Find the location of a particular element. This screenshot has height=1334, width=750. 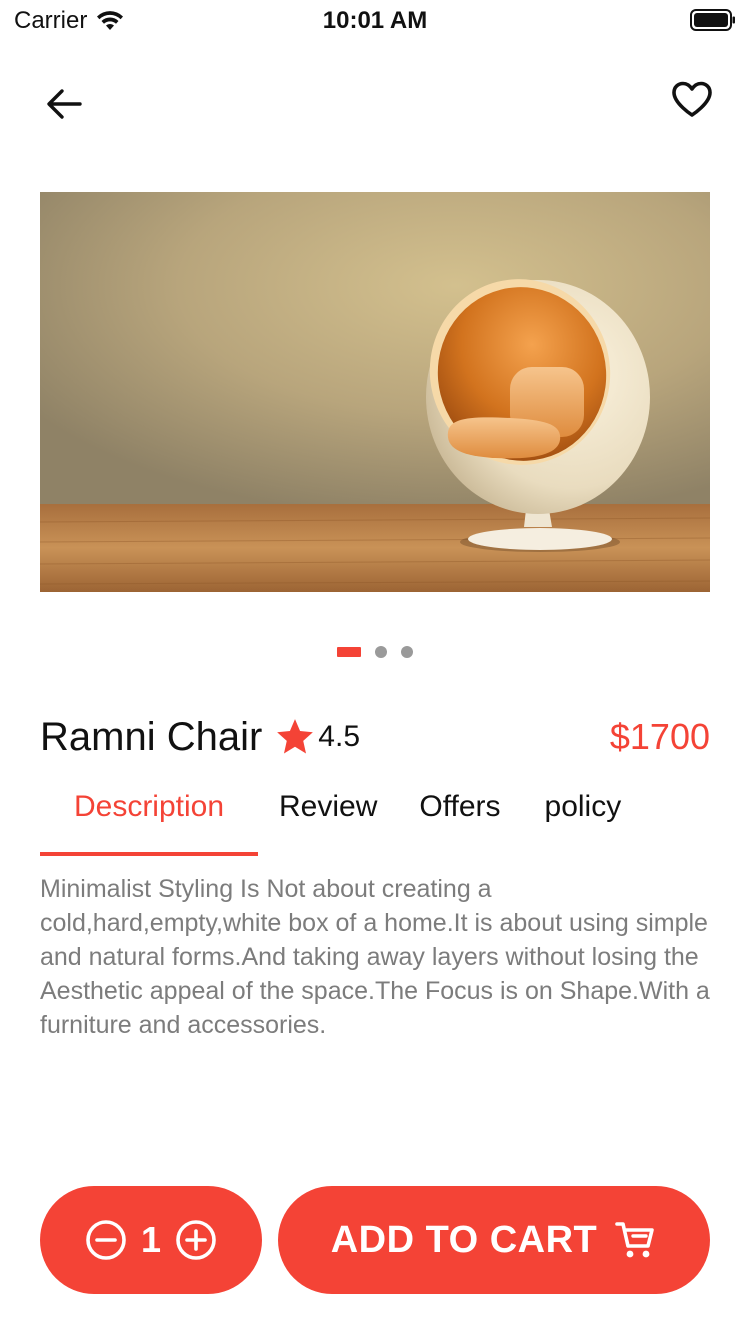

add-to-cart-button: ADD TO CART is located at coordinates (494, 1240).